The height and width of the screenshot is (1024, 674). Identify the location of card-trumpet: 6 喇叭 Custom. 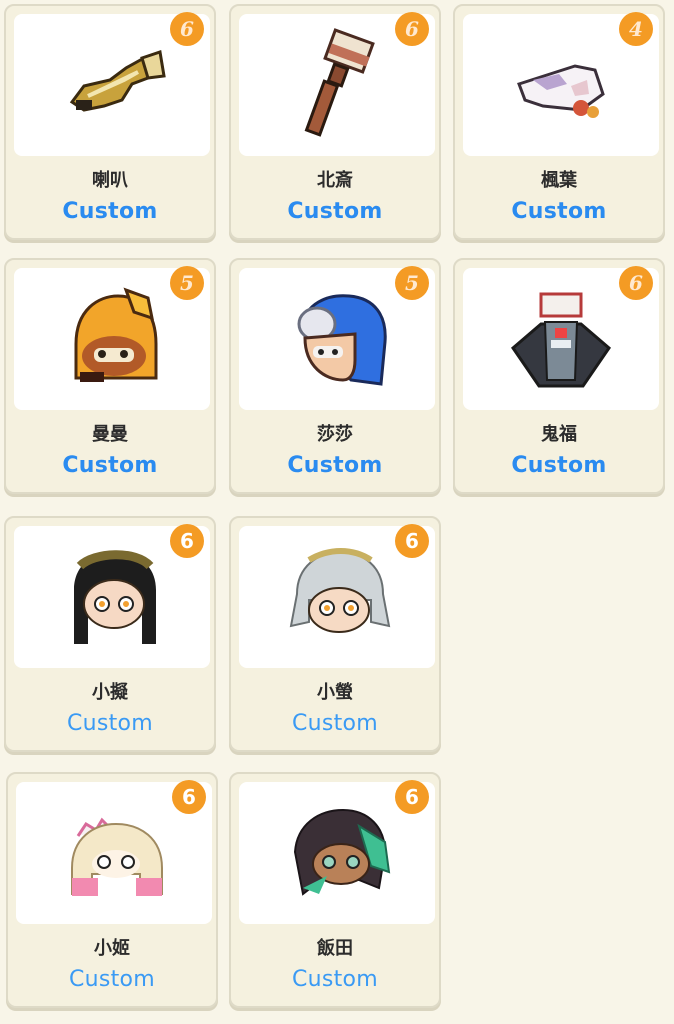
(110, 122).